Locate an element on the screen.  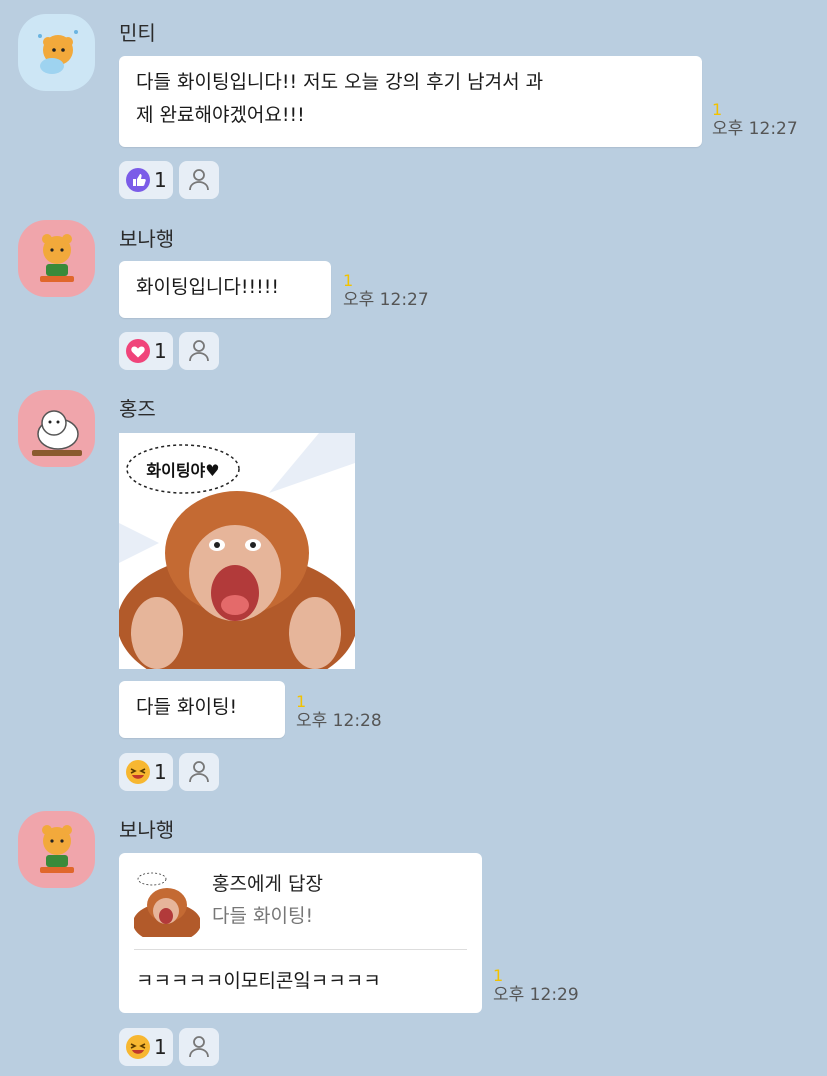
message-bubble: 다들 화이팅! is located at coordinates (202, 709).